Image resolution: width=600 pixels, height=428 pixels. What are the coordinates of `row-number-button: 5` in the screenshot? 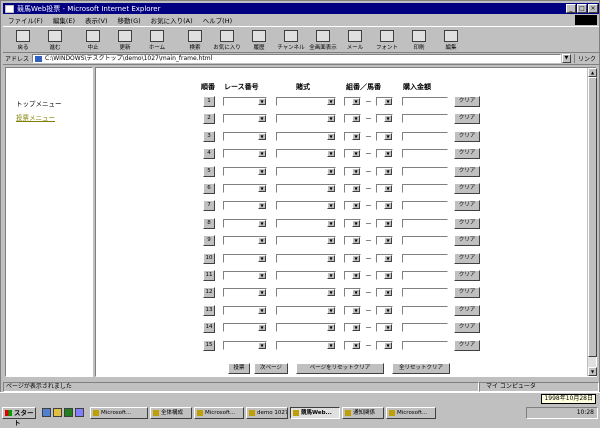 It's located at (209, 171).